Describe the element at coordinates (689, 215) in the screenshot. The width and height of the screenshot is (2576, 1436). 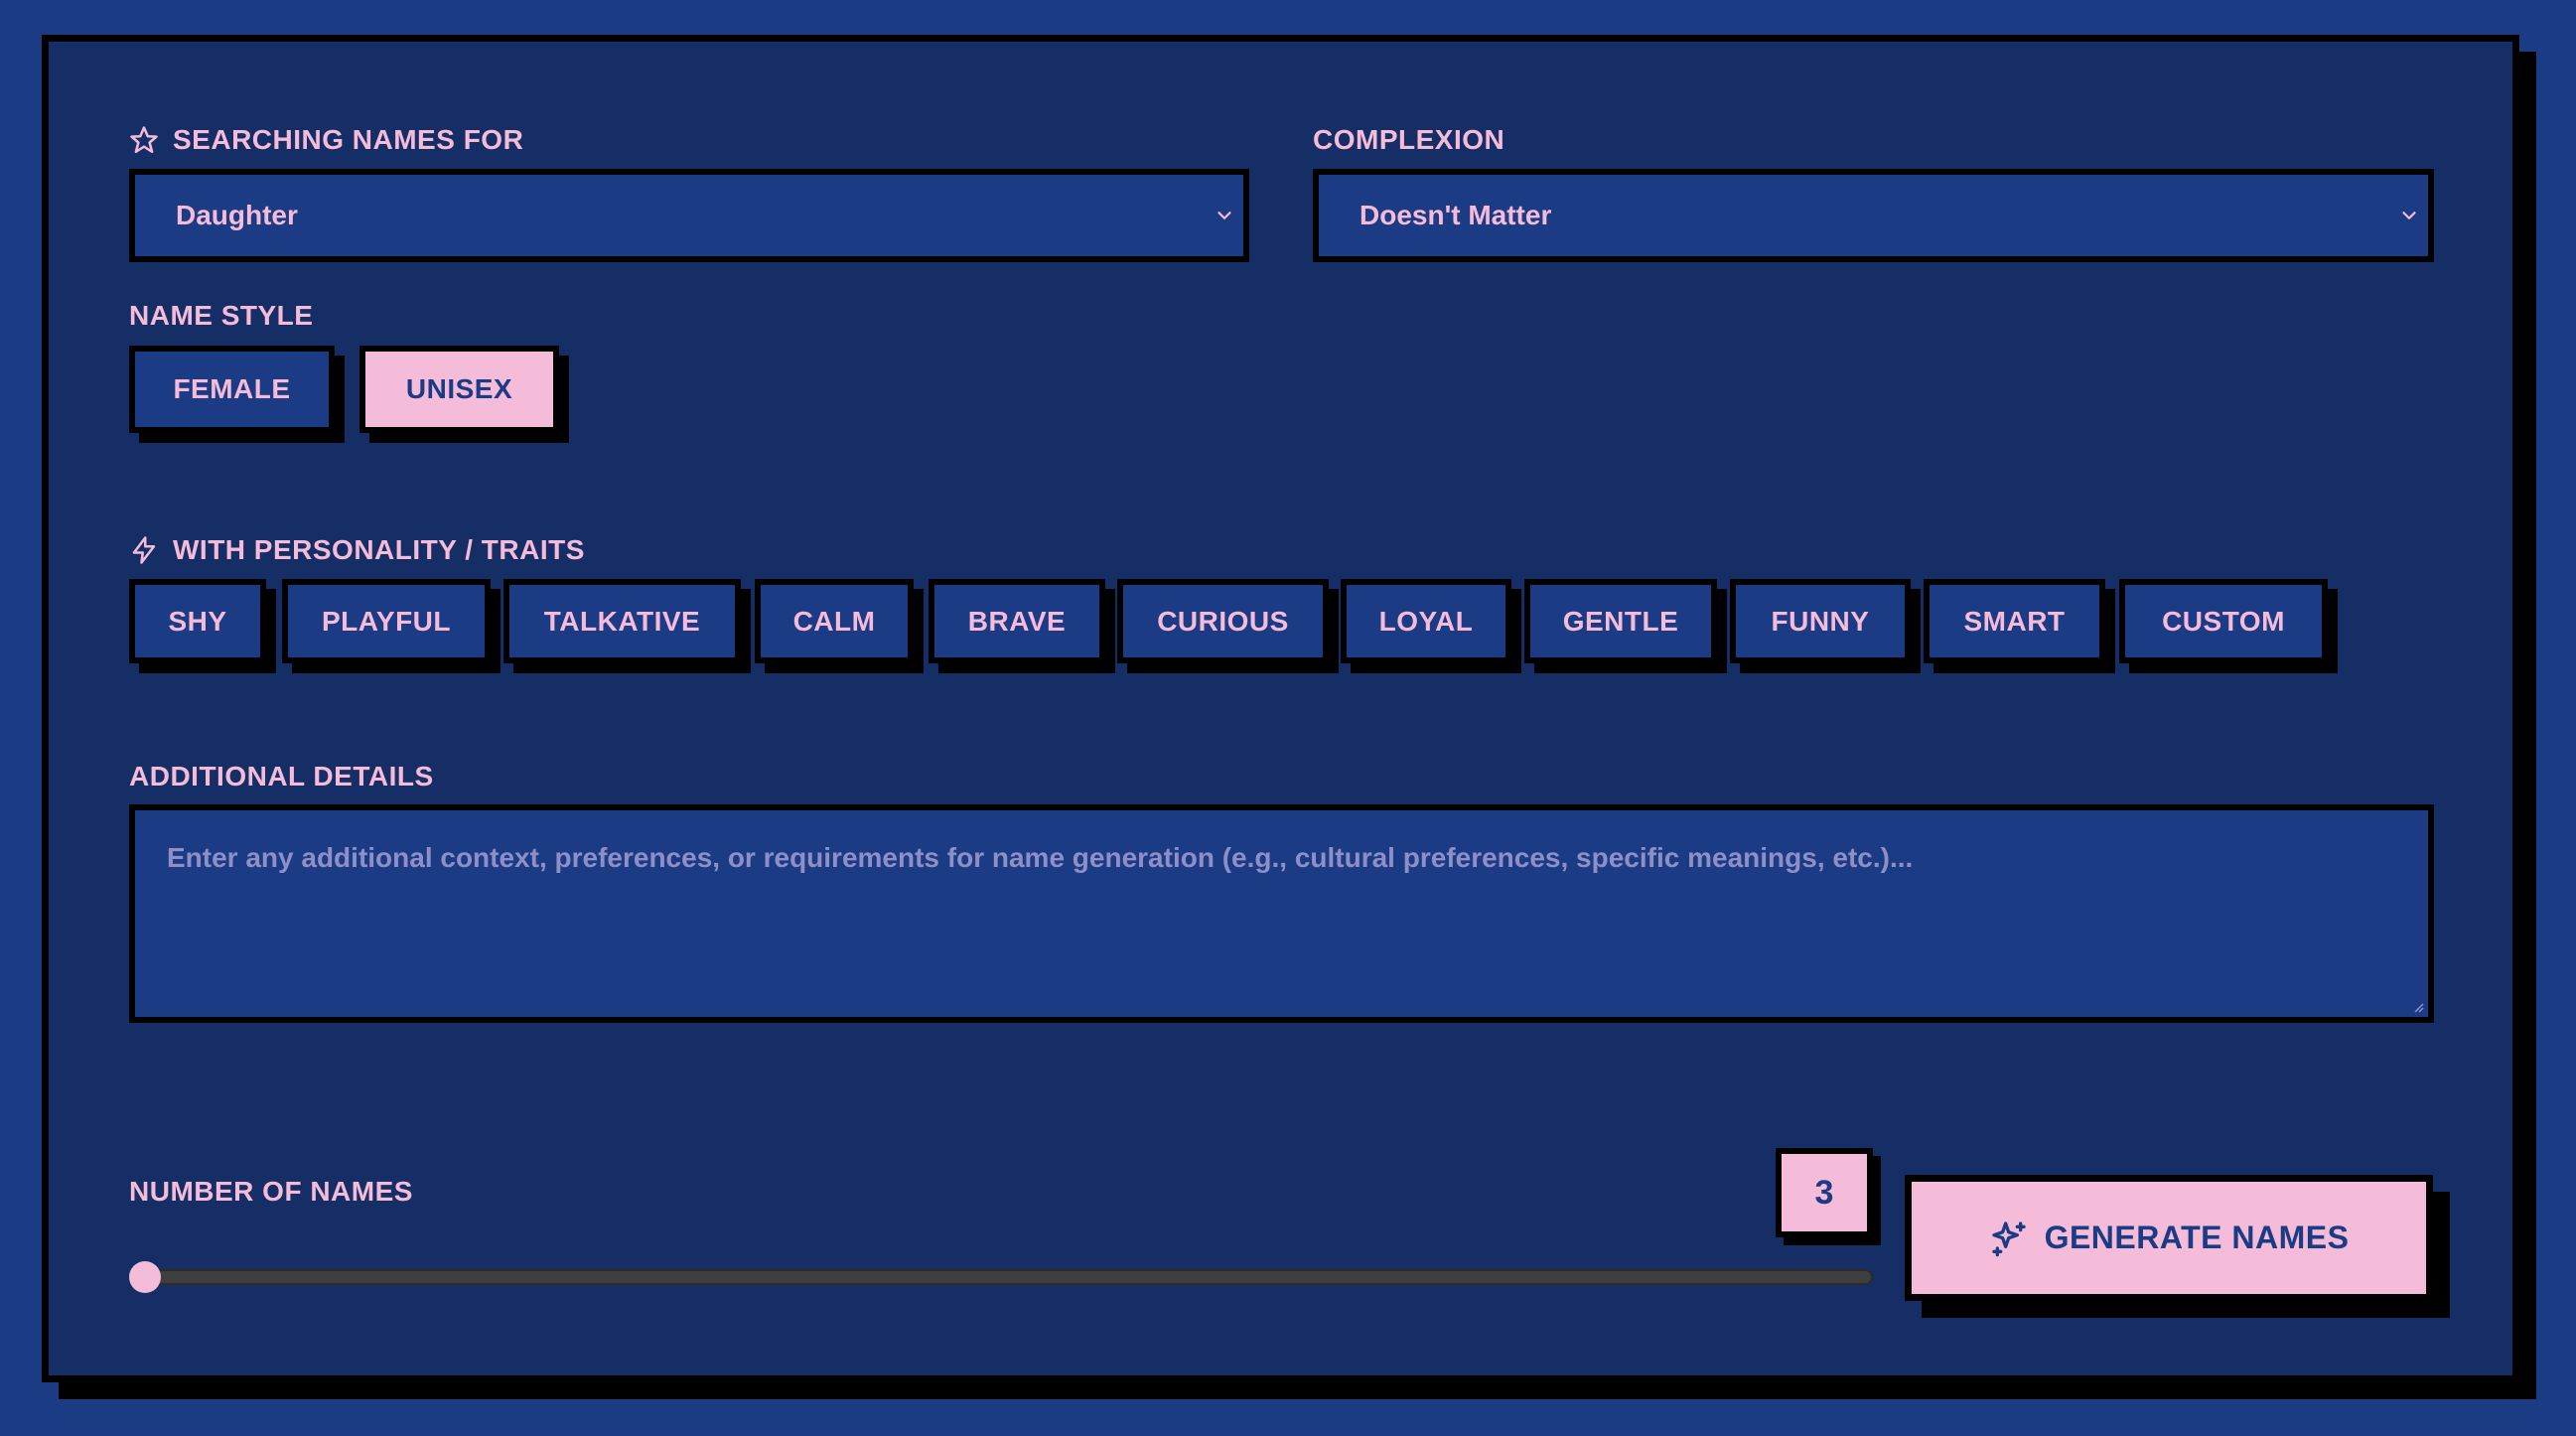
I see `searching-names-select: Daughter` at that location.